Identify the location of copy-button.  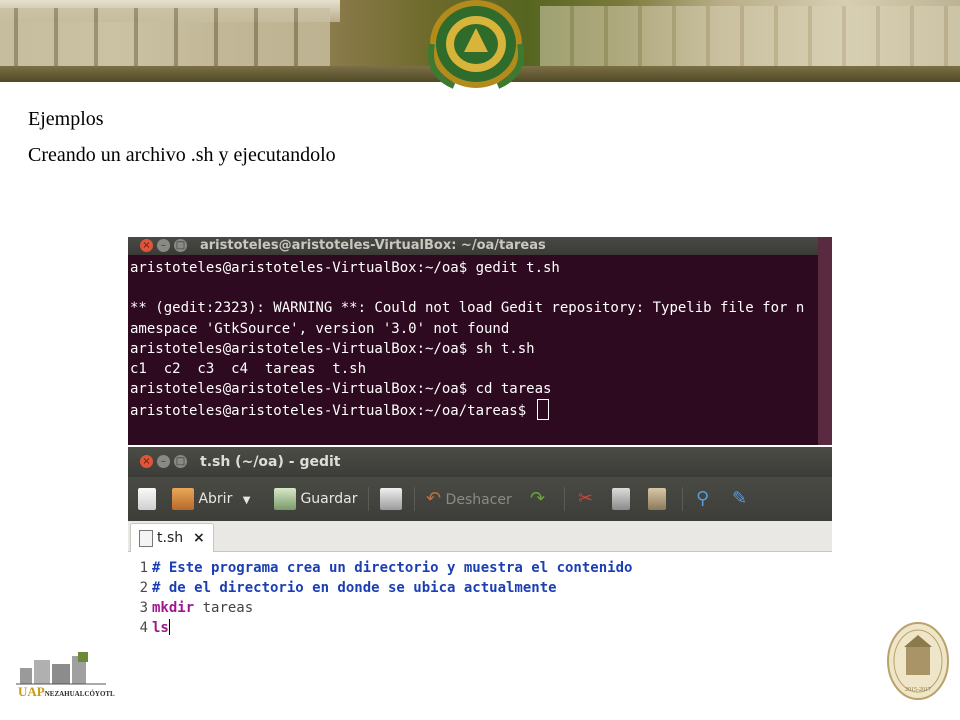
(621, 499).